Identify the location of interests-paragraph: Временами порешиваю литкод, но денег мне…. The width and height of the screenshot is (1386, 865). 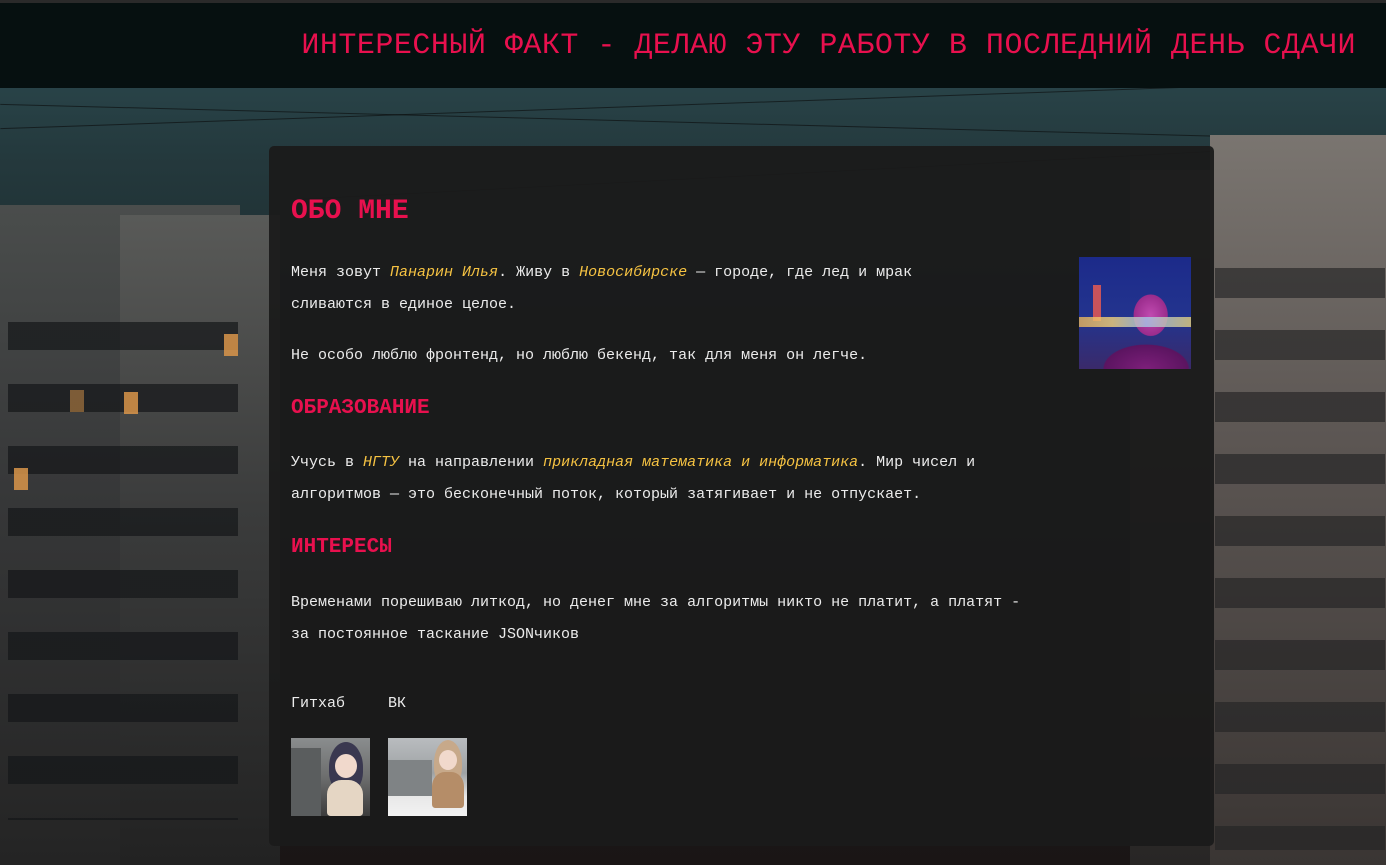
(741, 619).